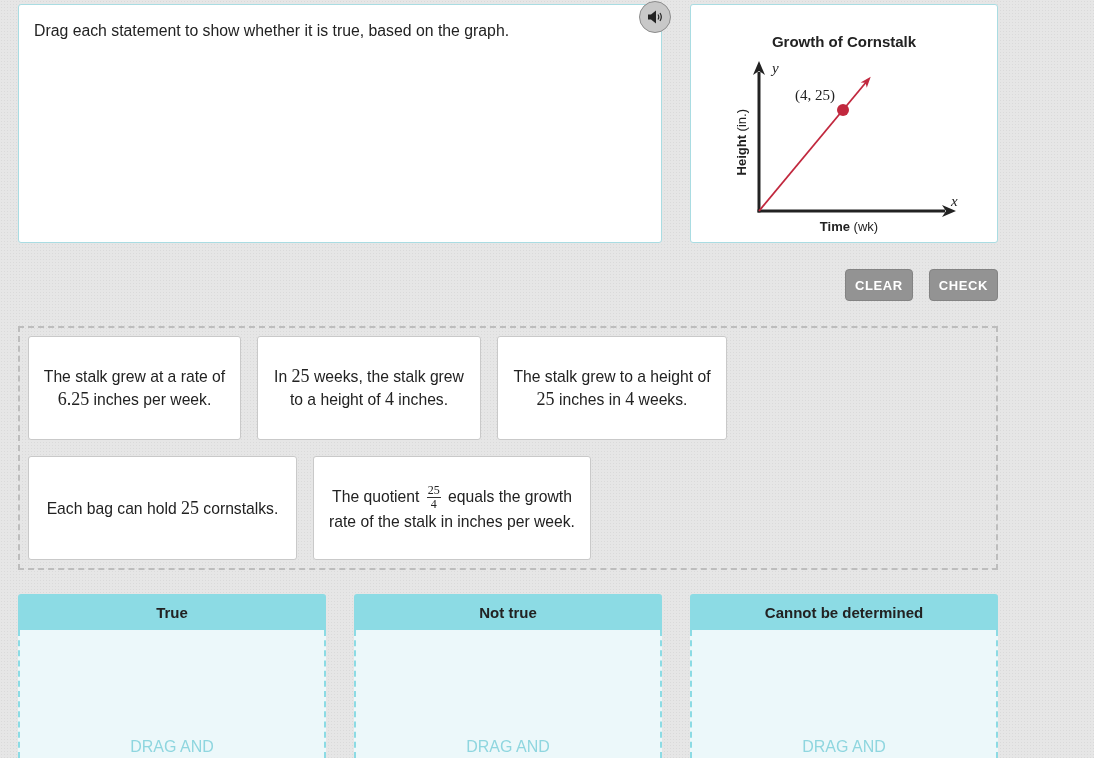 The height and width of the screenshot is (758, 1094). What do you see at coordinates (134, 388) in the screenshot?
I see `statement-card: The stalk grew at a rate of 6.25 inches per week.` at bounding box center [134, 388].